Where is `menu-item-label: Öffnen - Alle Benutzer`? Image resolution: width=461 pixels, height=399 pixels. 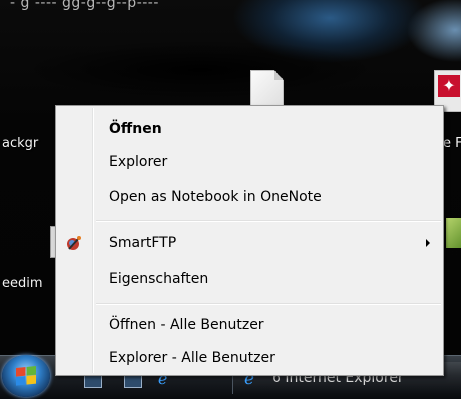
menu-item-label: Öffnen - Alle Benutzer is located at coordinates (186, 325).